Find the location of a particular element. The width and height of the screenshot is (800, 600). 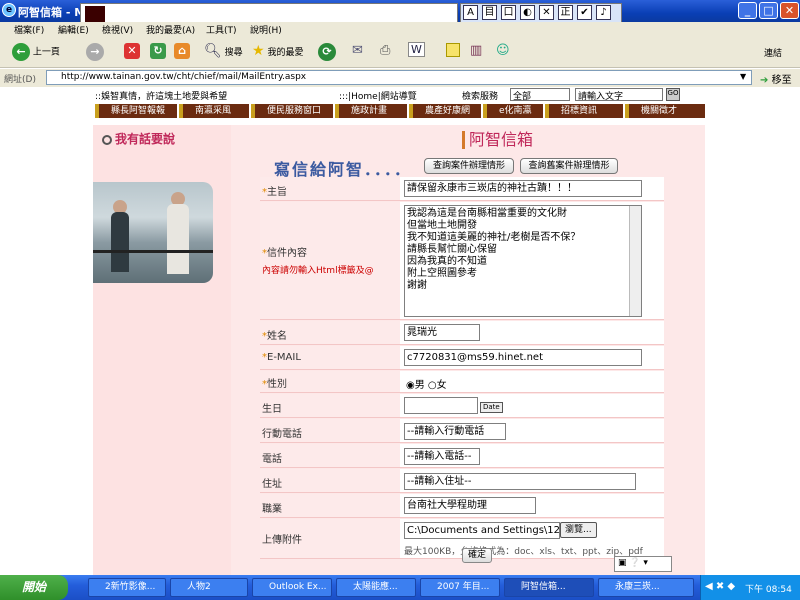

ime-button-5: ✕ is located at coordinates (546, 12).